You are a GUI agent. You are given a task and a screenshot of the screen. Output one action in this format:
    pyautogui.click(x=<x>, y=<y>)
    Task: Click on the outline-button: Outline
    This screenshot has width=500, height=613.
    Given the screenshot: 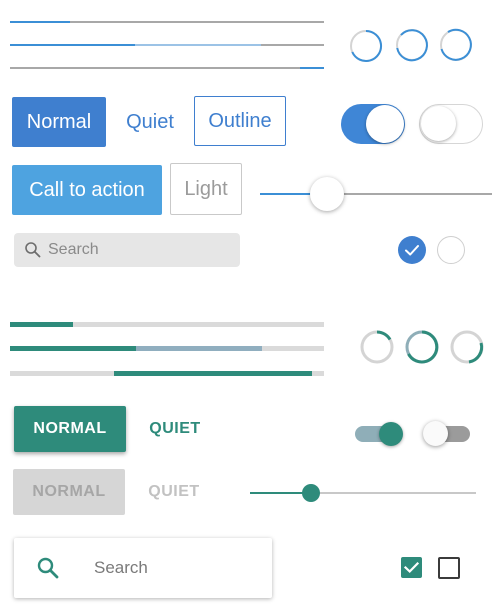 What is the action you would take?
    pyautogui.click(x=240, y=121)
    